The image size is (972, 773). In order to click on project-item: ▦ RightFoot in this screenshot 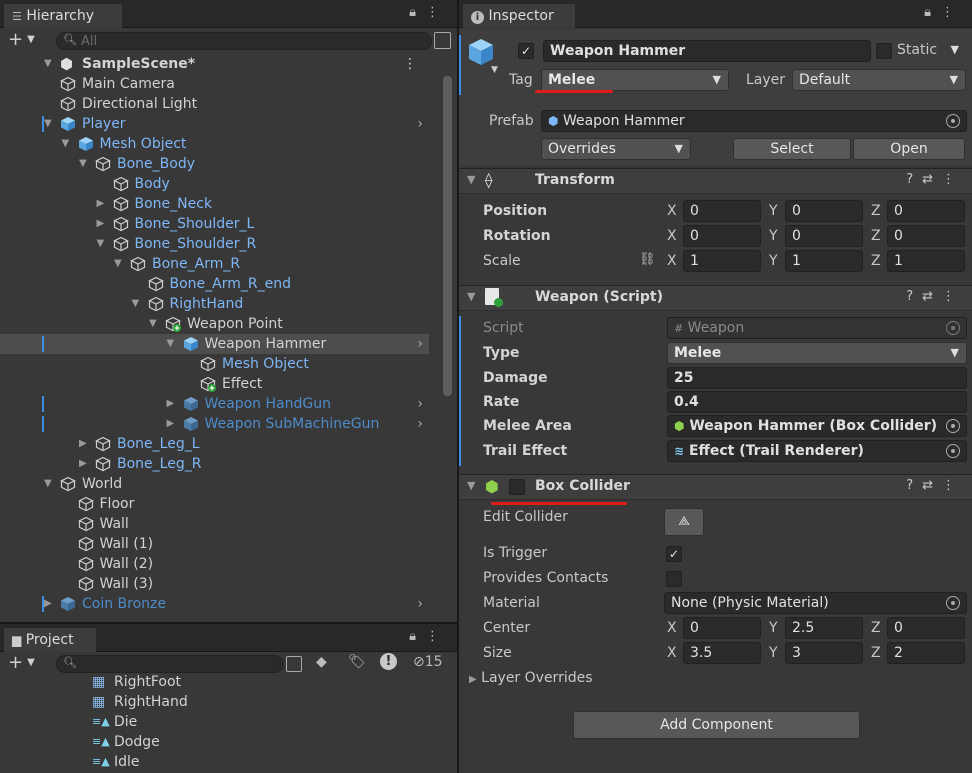, I will do `click(221, 682)`.